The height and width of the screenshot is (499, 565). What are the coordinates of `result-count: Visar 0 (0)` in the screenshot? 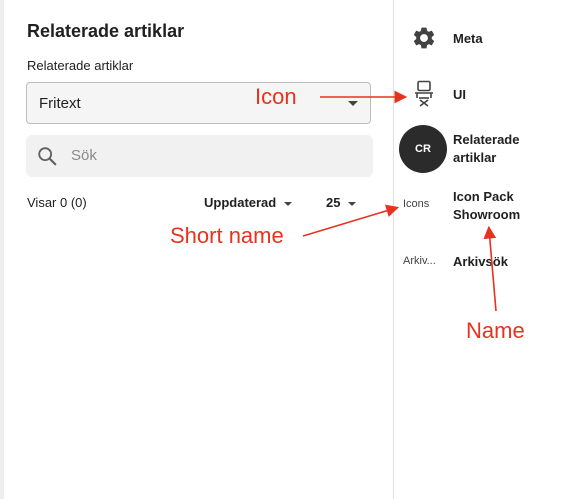 It's located at (57, 202).